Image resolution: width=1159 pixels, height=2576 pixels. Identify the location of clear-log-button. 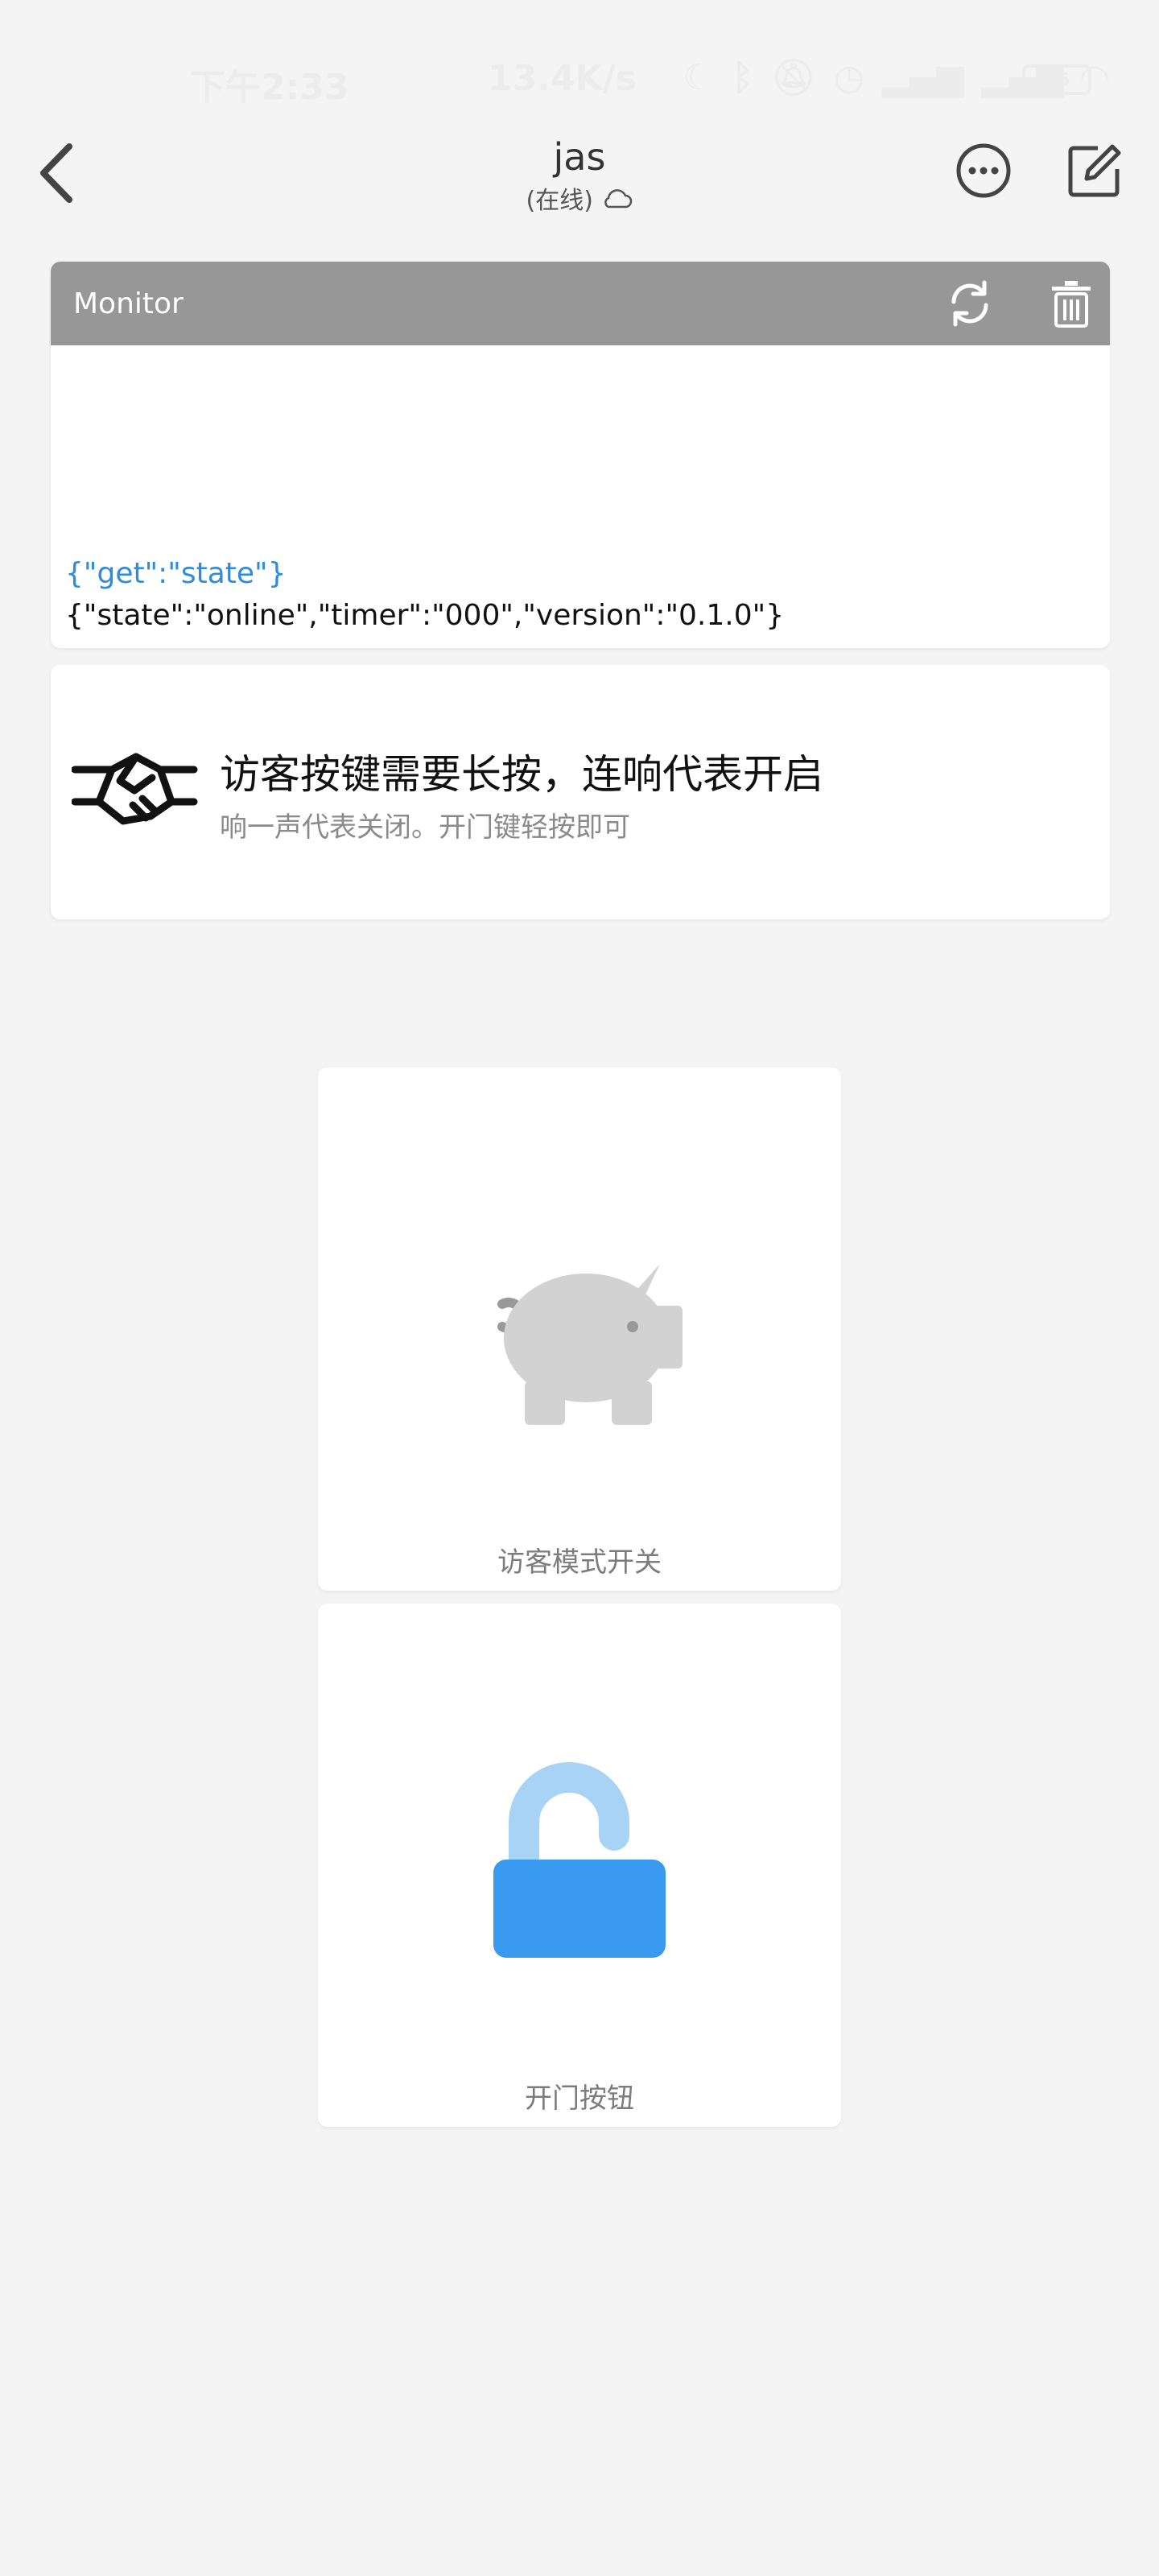
(1071, 303).